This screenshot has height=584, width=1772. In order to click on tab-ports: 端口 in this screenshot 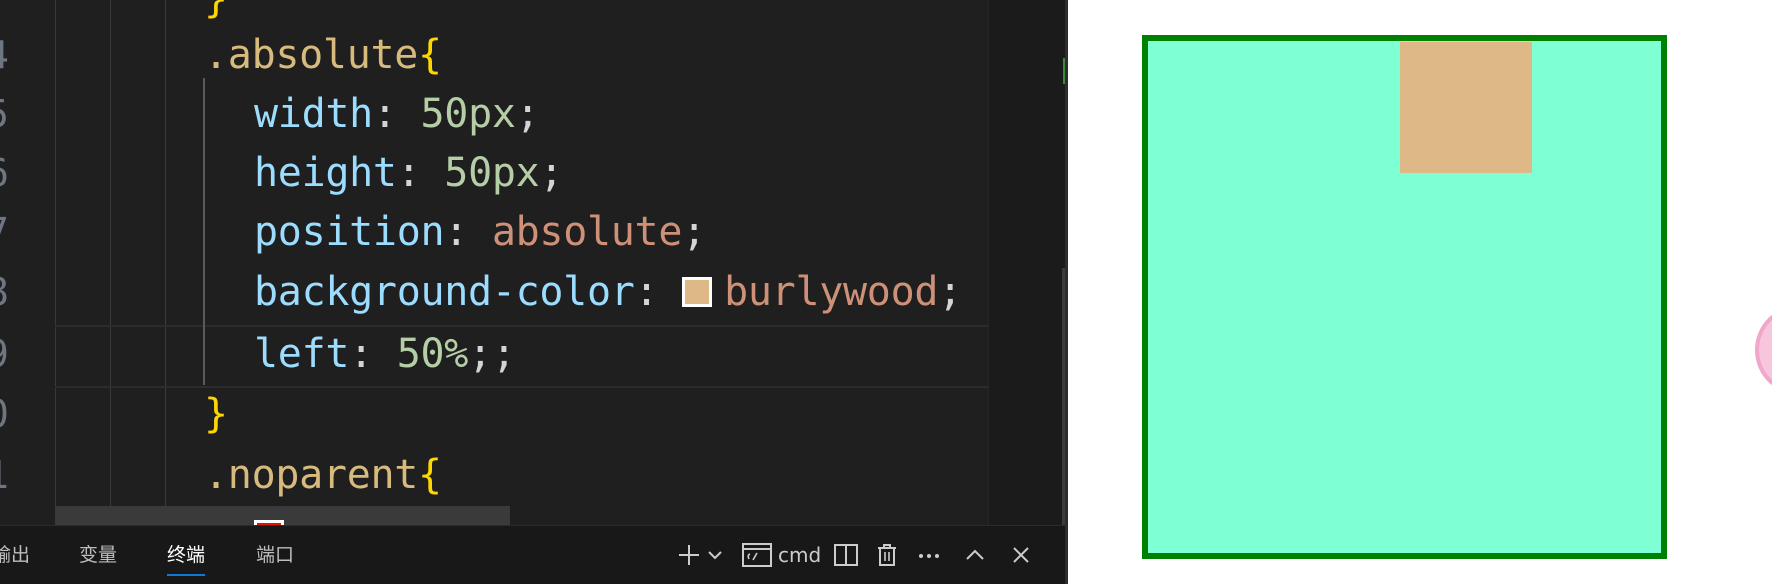, I will do `click(275, 555)`.